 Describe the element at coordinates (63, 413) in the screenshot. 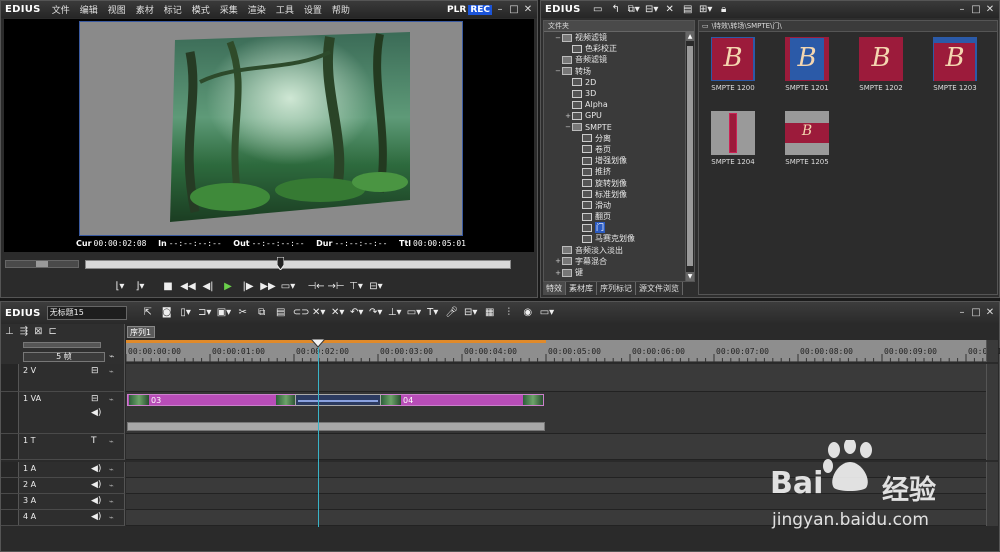

I see `track-header: 1 VA ⊟ ⌁ ◀)` at that location.